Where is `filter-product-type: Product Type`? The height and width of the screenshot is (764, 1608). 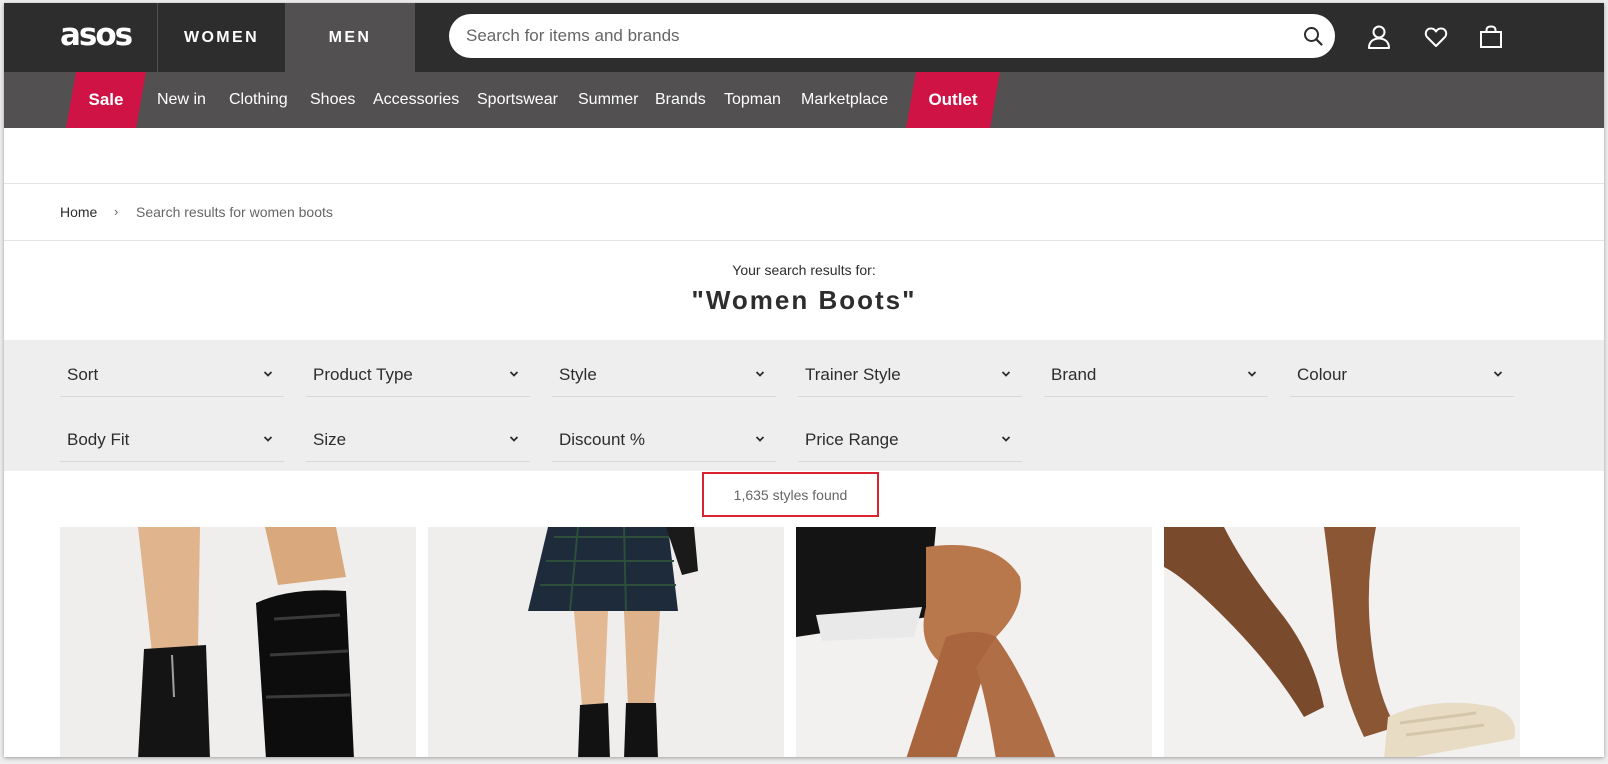 filter-product-type: Product Type is located at coordinates (418, 374).